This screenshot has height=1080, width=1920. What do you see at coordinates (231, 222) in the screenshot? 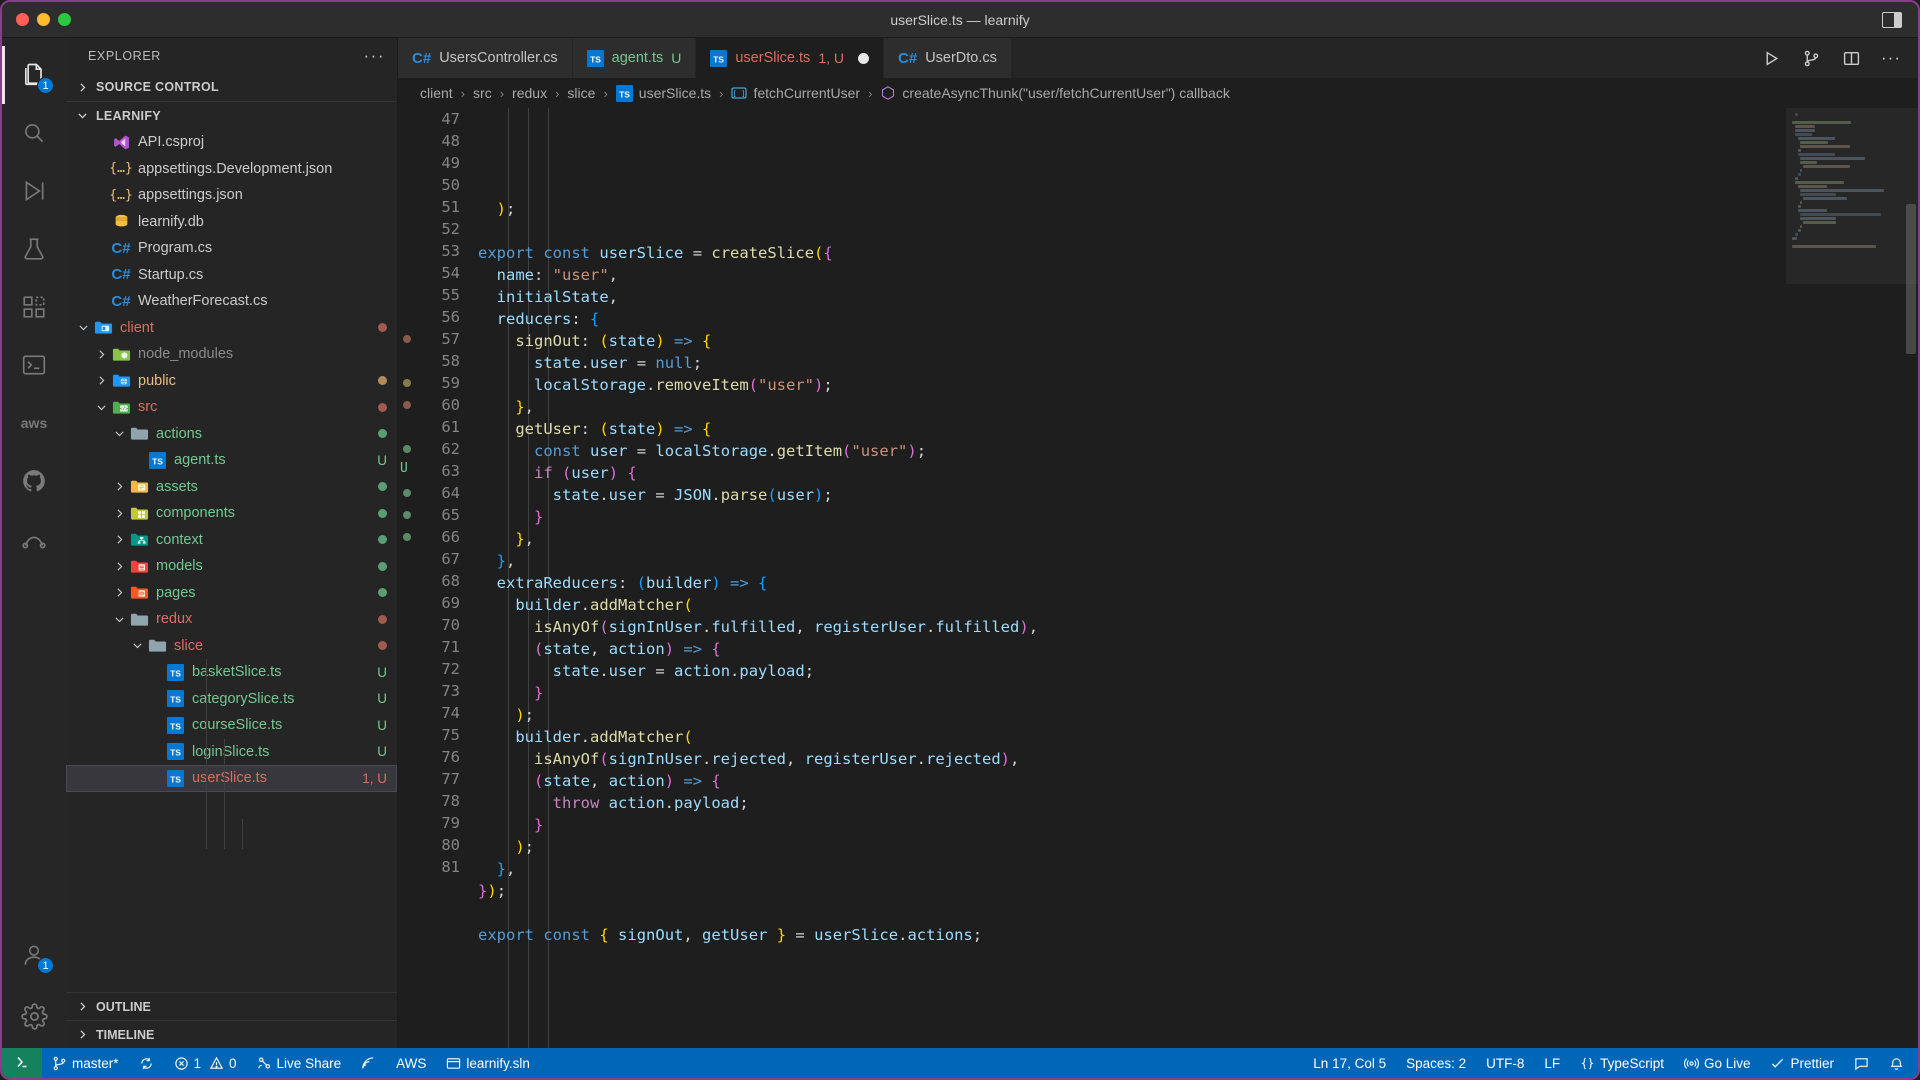
I see `tree-file-learnify.db: learnify.db` at bounding box center [231, 222].